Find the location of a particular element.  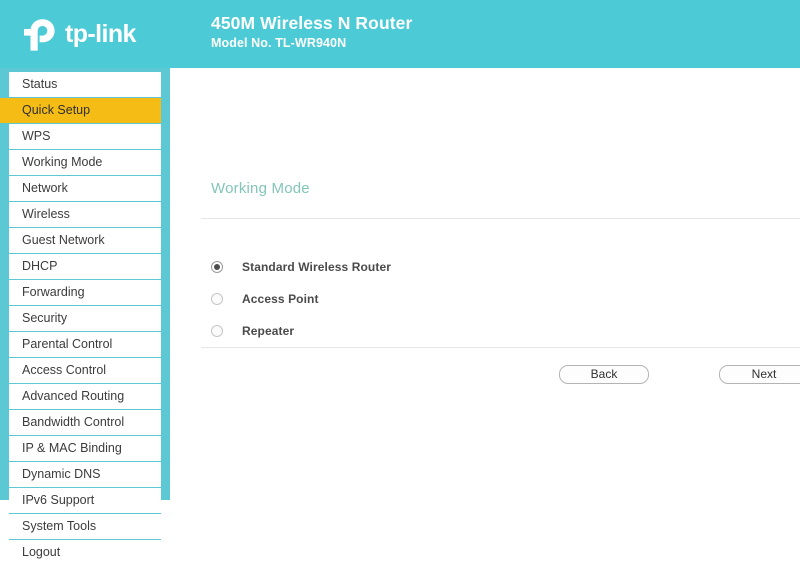

brand-logo: tp-link is located at coordinates (79, 35).